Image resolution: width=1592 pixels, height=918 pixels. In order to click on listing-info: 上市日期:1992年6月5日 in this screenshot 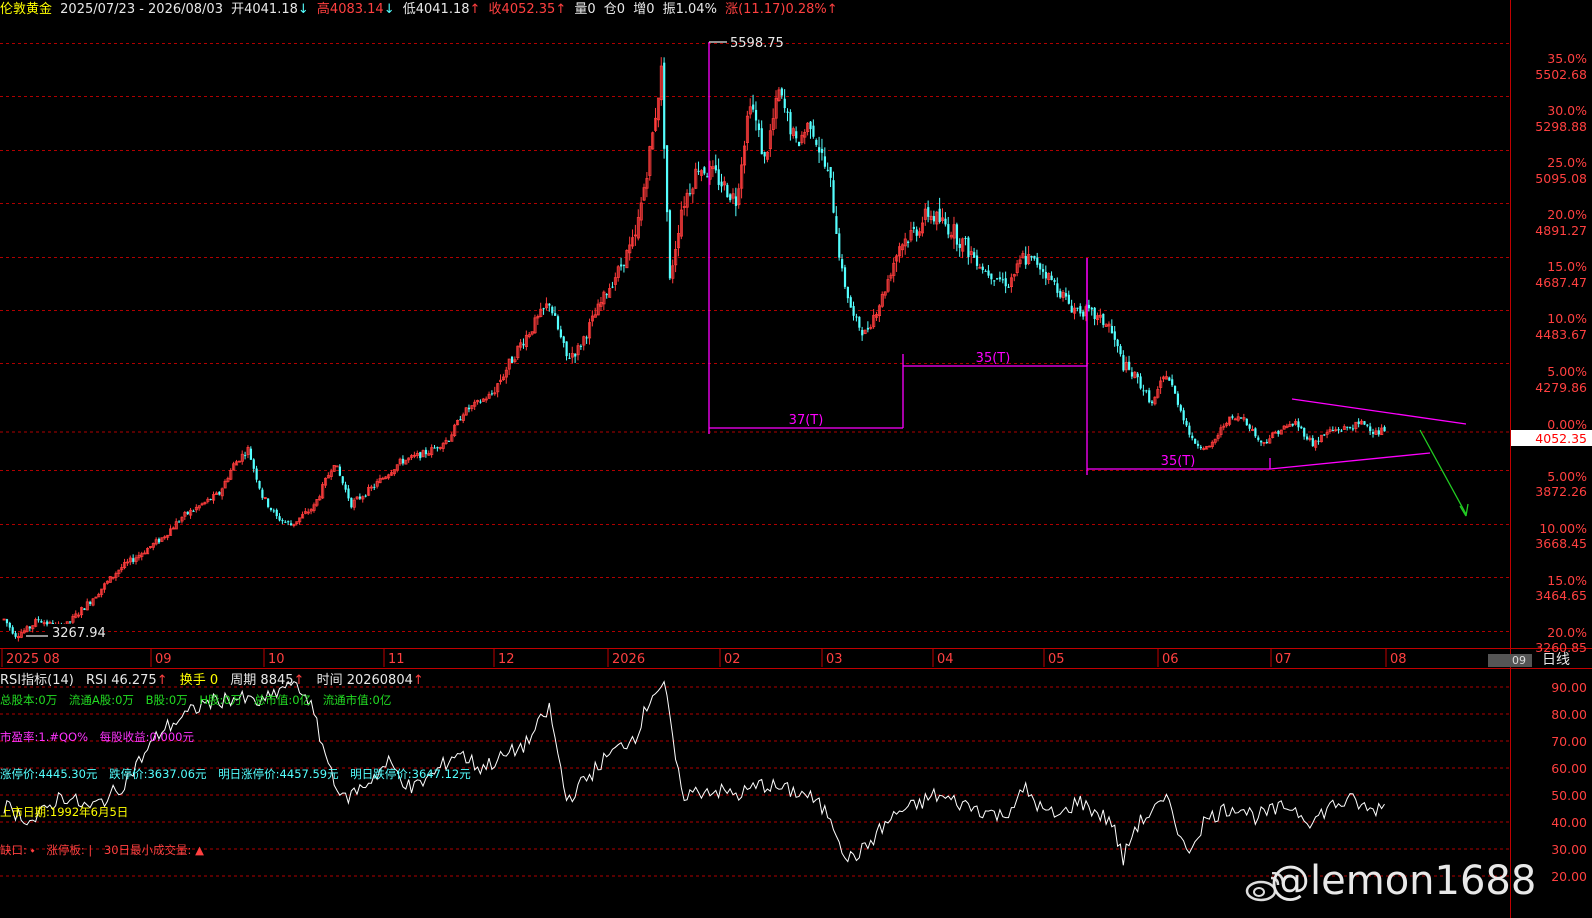, I will do `click(68, 812)`.